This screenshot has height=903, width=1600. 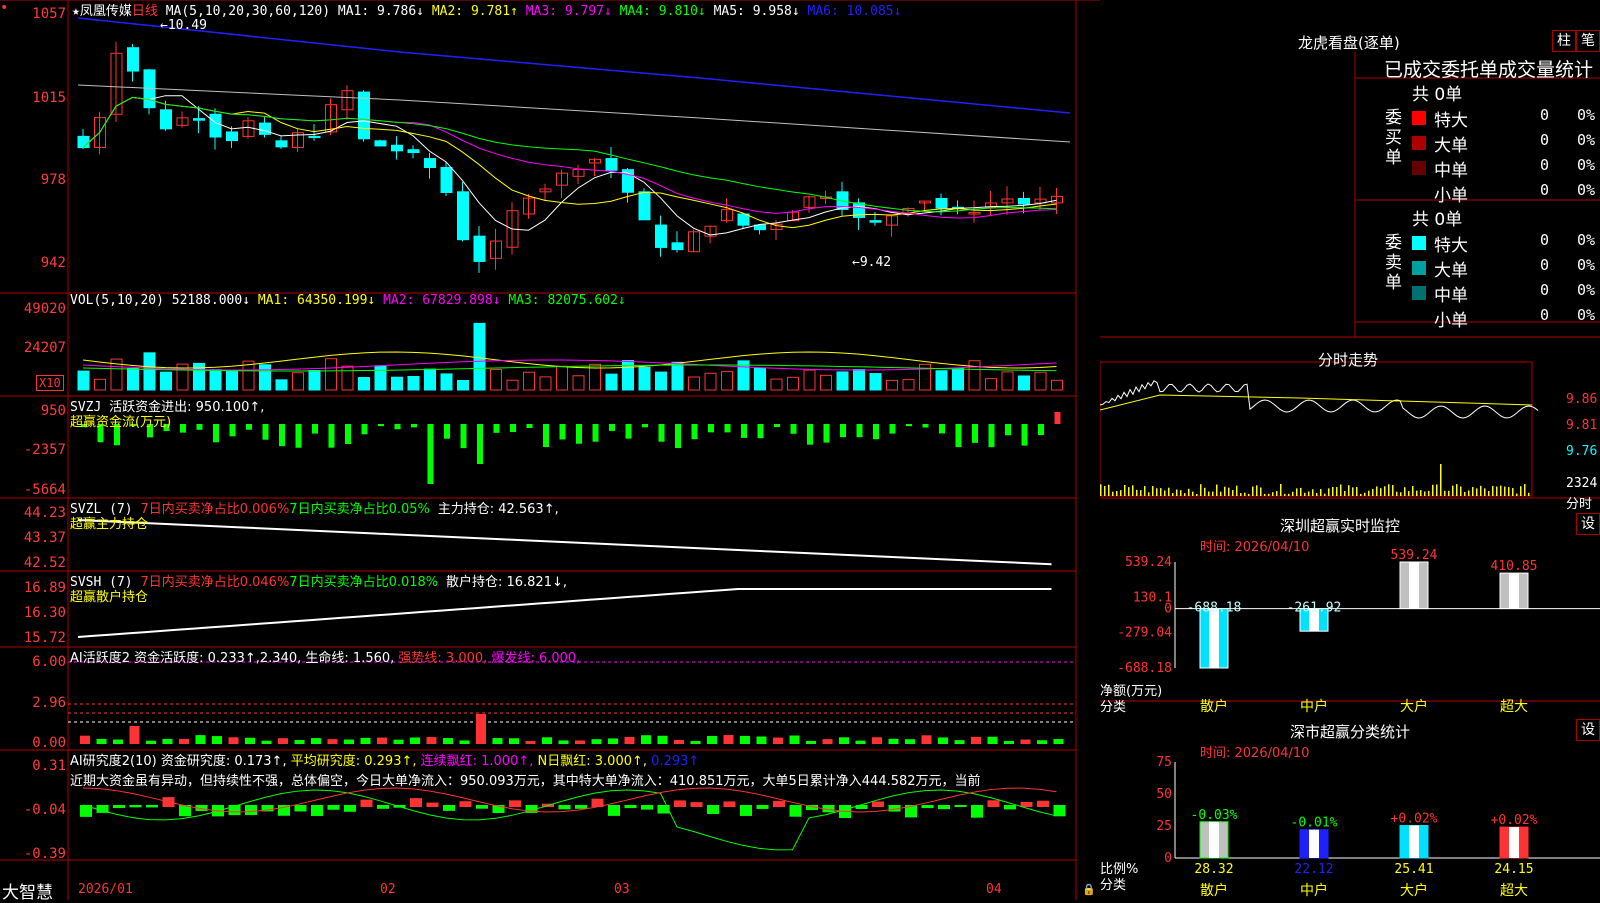 What do you see at coordinates (1545, 115) in the screenshot?
I see `buy-order-count: 0` at bounding box center [1545, 115].